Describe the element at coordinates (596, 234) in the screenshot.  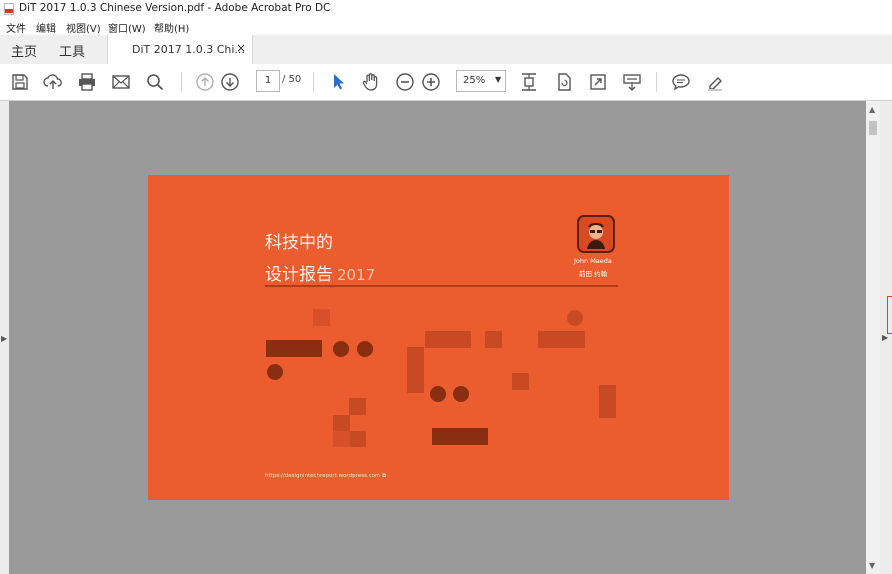
I see `author-avatar` at that location.